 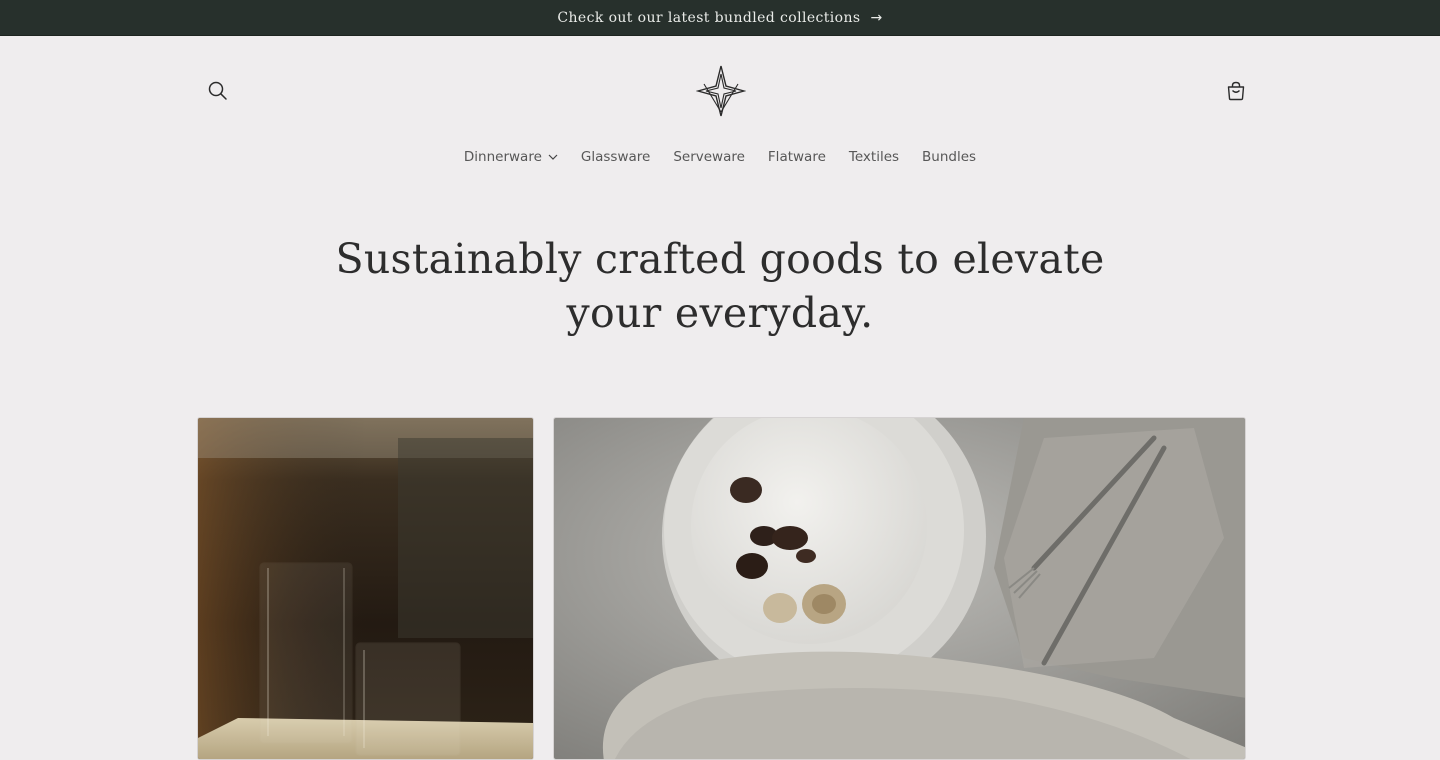 I want to click on nav-item-flatware: Flatware, so click(x=796, y=157).